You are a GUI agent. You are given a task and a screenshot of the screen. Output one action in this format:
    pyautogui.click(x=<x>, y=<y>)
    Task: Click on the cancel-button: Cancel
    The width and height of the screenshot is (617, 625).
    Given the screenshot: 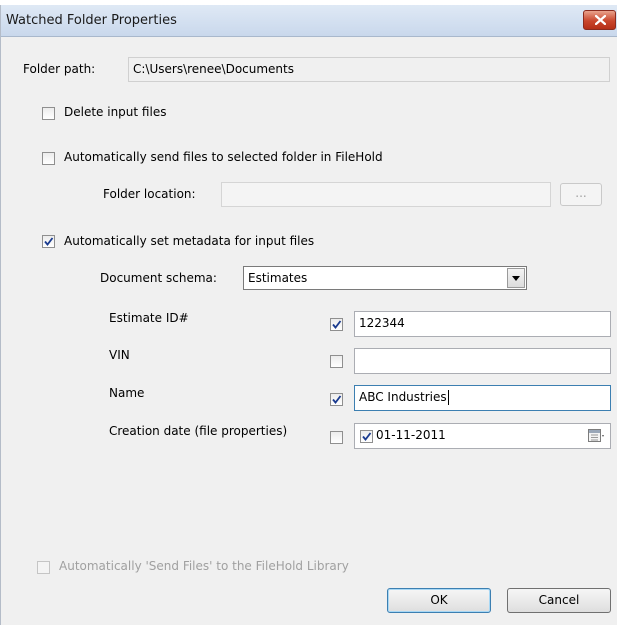 What is the action you would take?
    pyautogui.click(x=559, y=600)
    